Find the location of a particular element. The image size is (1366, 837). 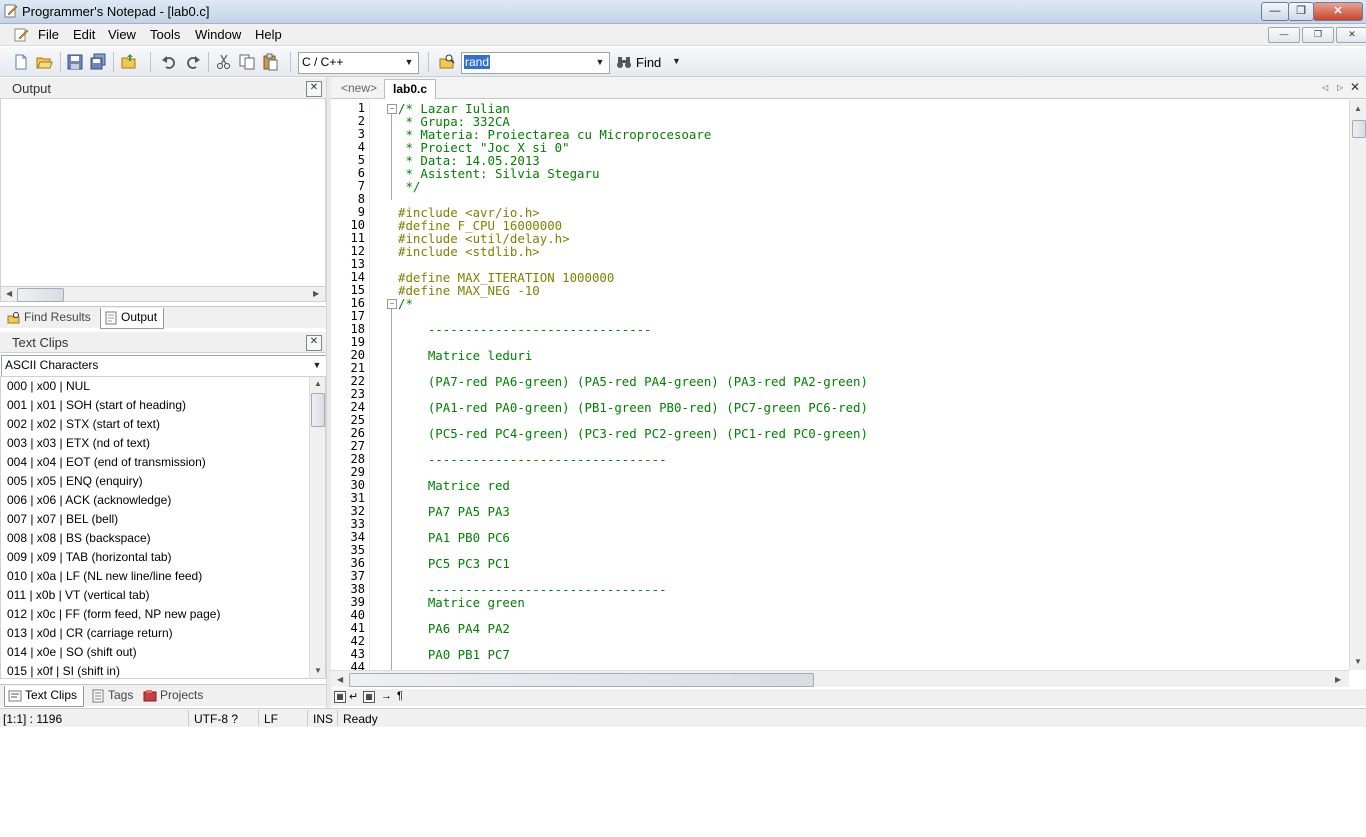

title-bar: Programmer's Notepad - [lab0.c] — ❐ ✕ is located at coordinates (683, 12).